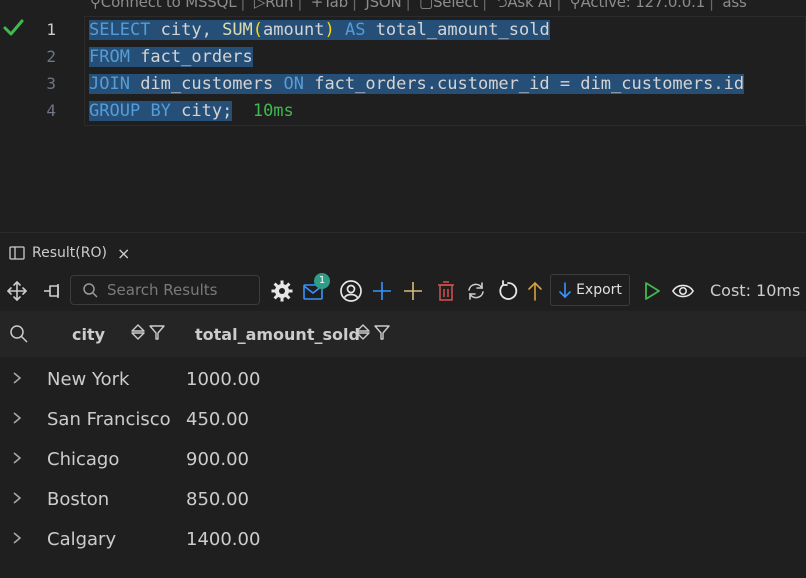 The image size is (806, 578). Describe the element at coordinates (191, 111) in the screenshot. I see `code-text: GROUP BY city; 10ms` at that location.